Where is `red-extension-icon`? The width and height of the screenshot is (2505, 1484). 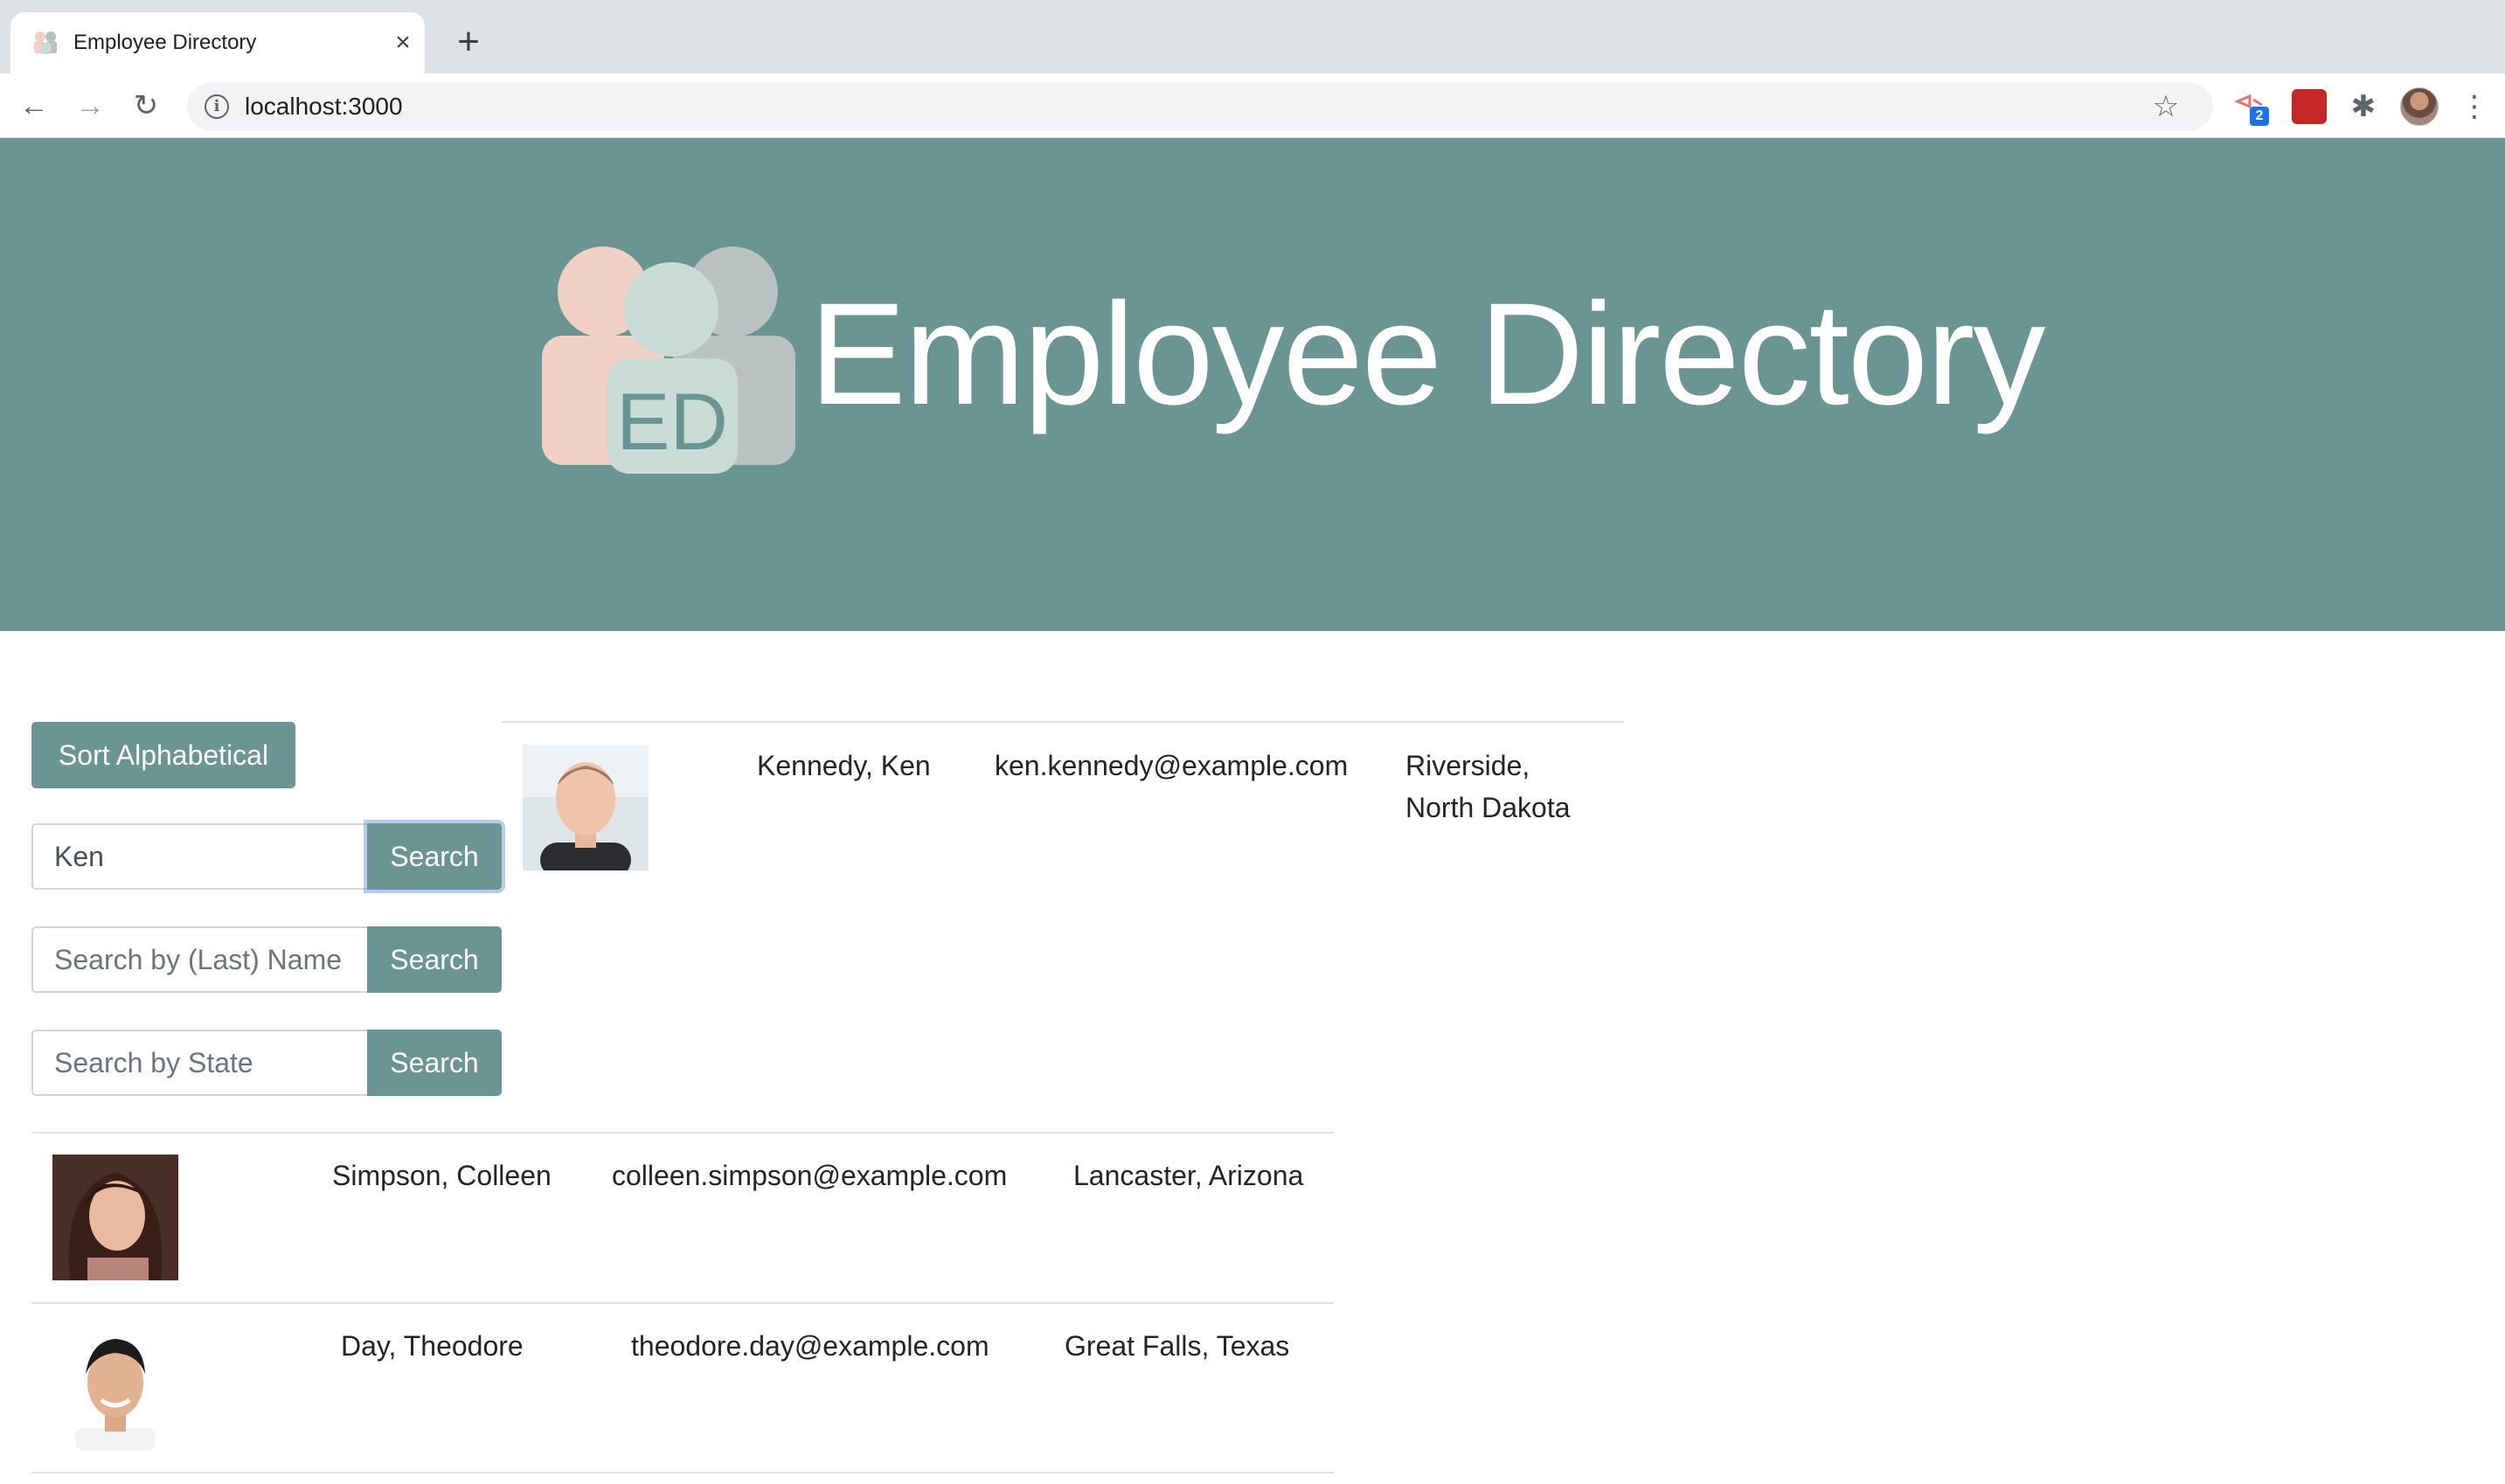 red-extension-icon is located at coordinates (2309, 106).